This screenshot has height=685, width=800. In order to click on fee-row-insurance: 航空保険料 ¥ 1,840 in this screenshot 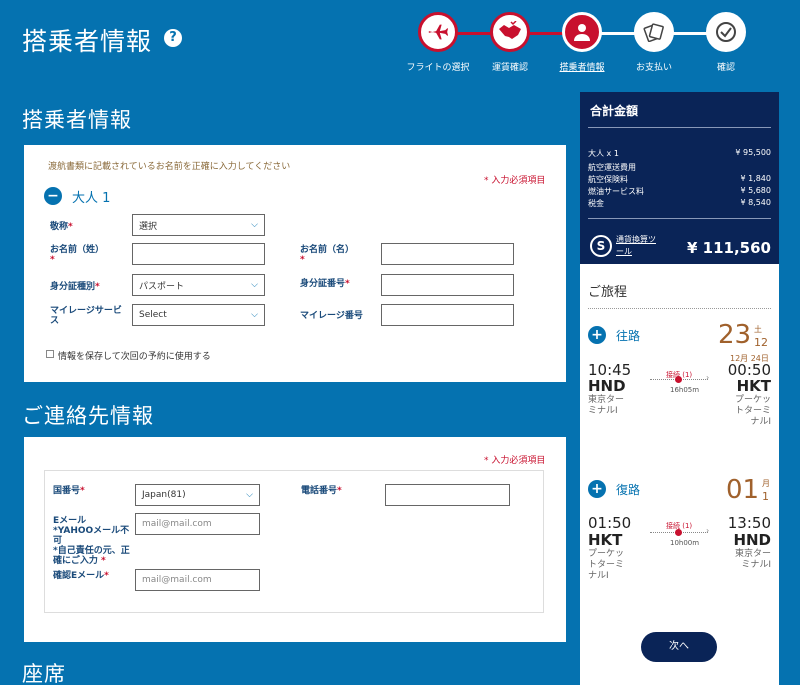, I will do `click(679, 179)`.